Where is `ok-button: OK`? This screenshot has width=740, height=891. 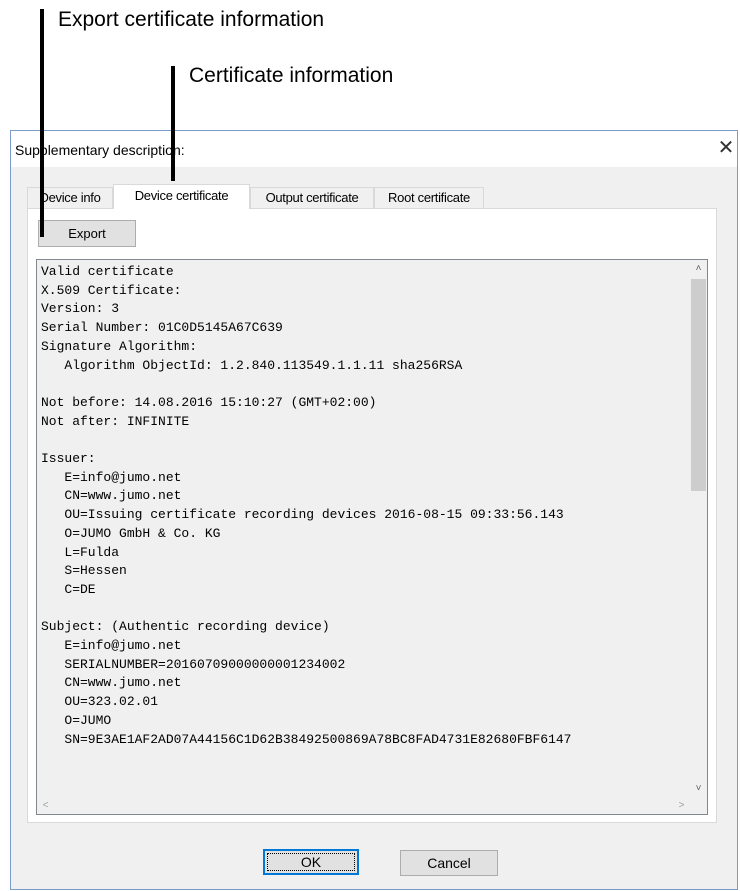 ok-button: OK is located at coordinates (311, 862).